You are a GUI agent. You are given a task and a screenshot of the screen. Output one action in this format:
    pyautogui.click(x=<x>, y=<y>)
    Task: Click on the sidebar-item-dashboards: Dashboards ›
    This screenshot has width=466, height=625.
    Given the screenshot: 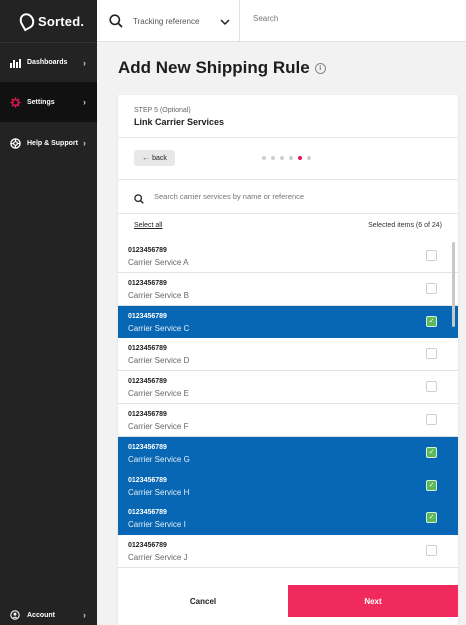 What is the action you would take?
    pyautogui.click(x=48, y=62)
    